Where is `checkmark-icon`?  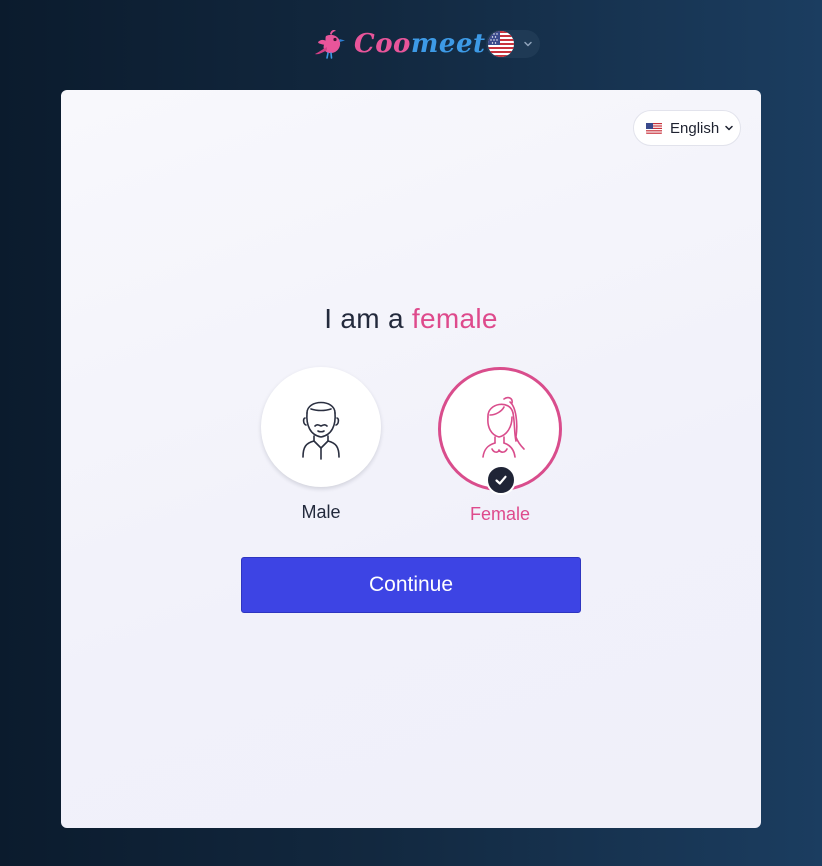
checkmark-icon is located at coordinates (501, 480).